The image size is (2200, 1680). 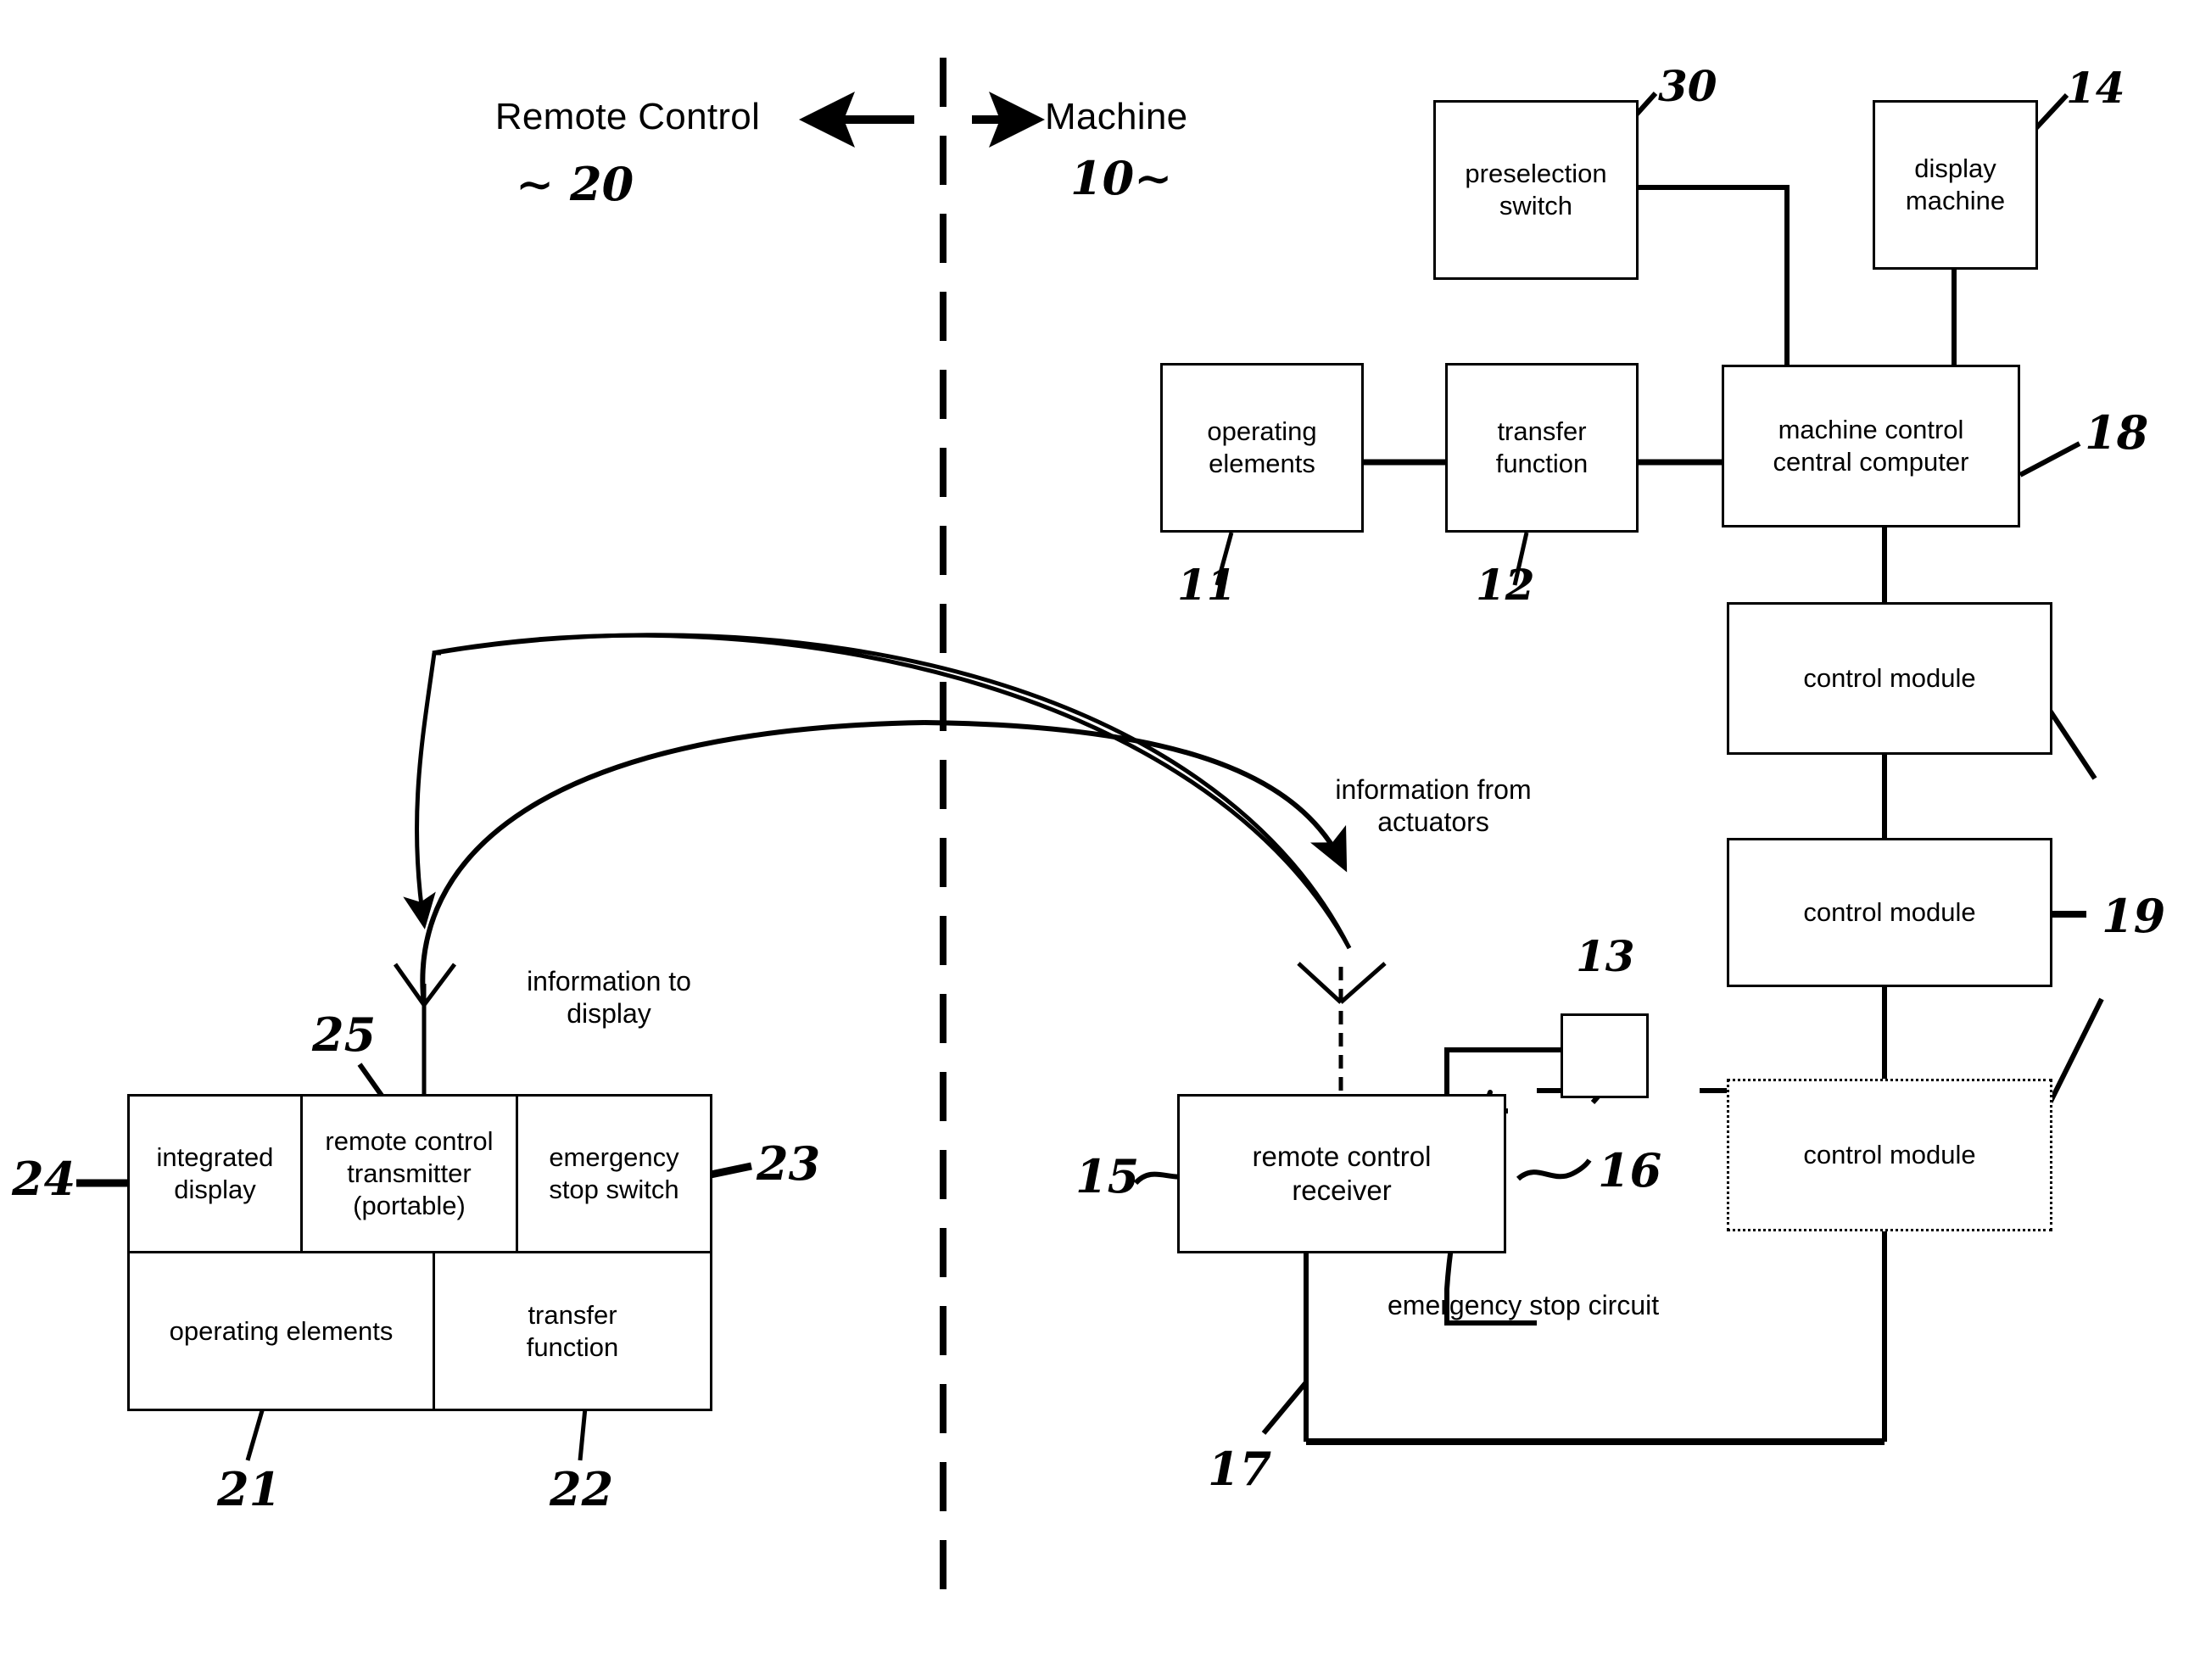 I want to click on label-emergency-stop-circuit: emergency stop circuit, so click(x=1524, y=1305).